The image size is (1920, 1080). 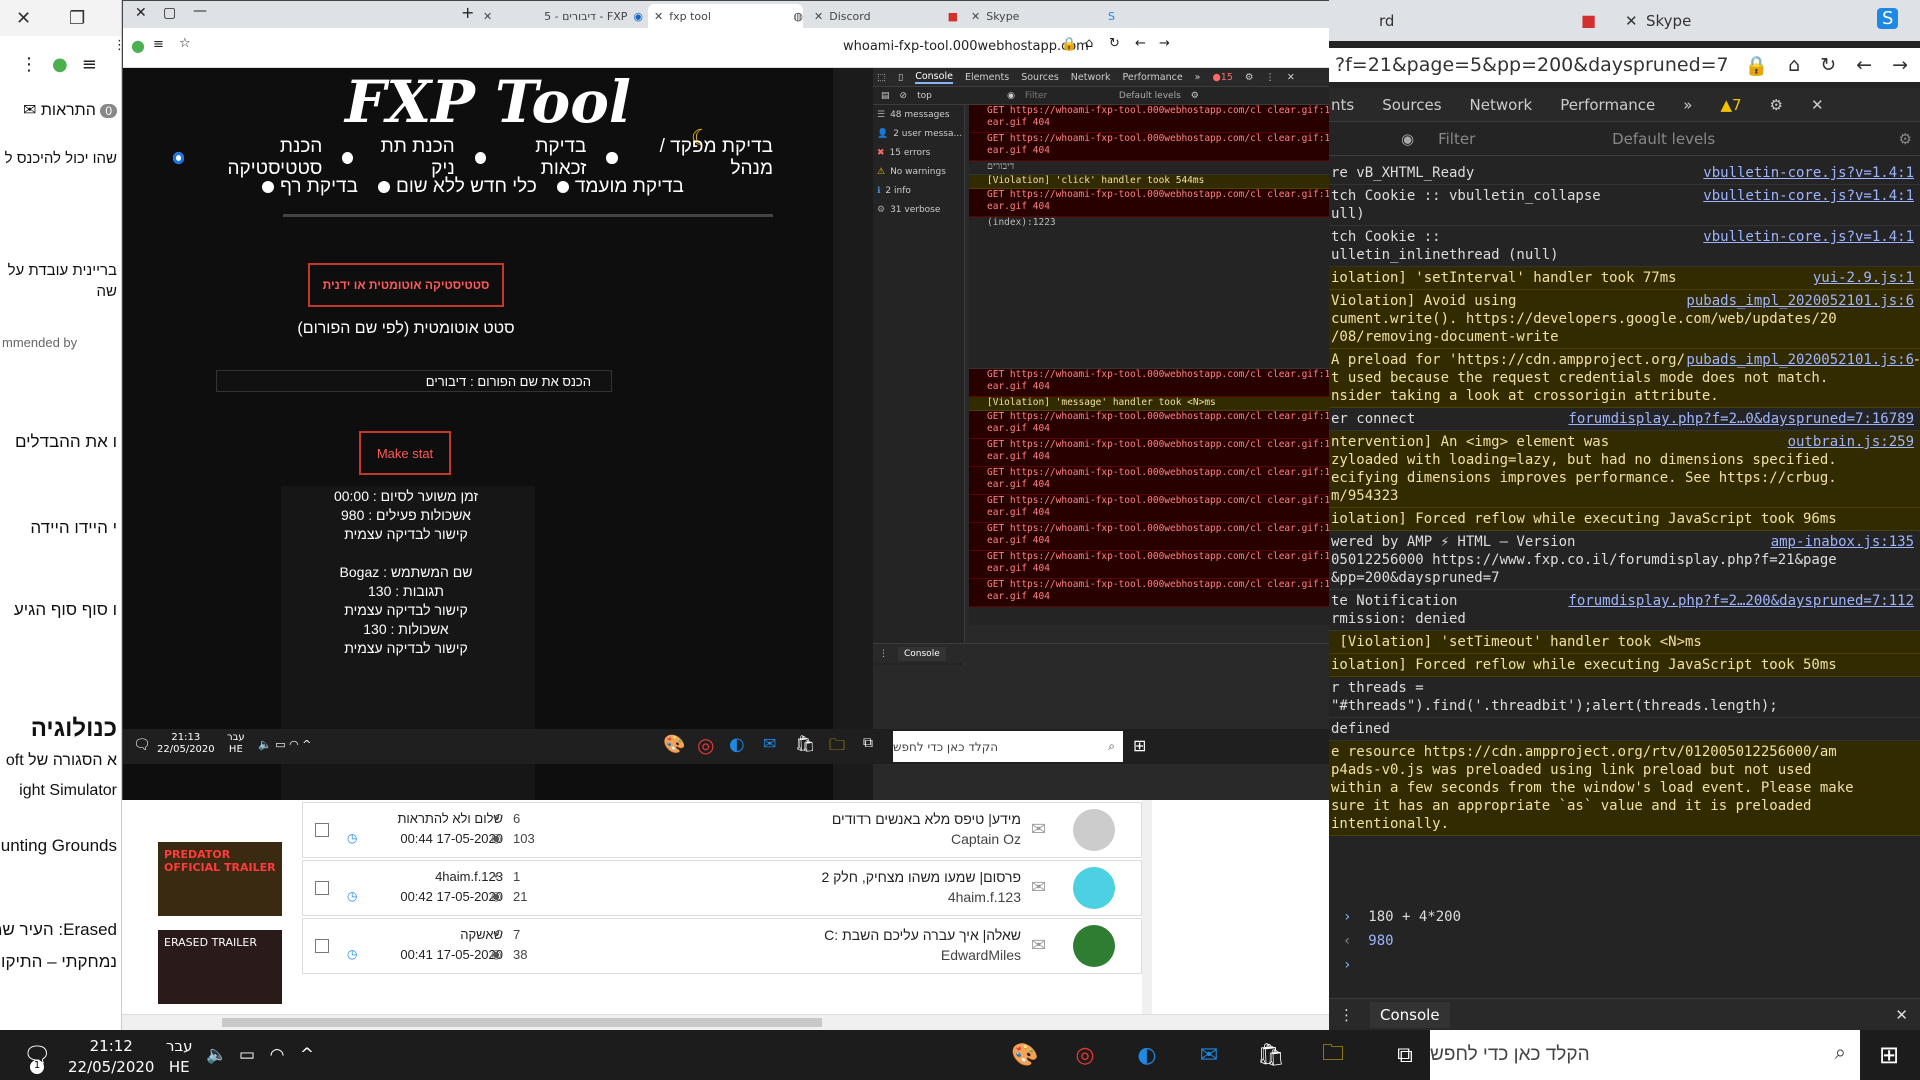 What do you see at coordinates (179, 158) in the screenshot?
I see `radio-selected-icon` at bounding box center [179, 158].